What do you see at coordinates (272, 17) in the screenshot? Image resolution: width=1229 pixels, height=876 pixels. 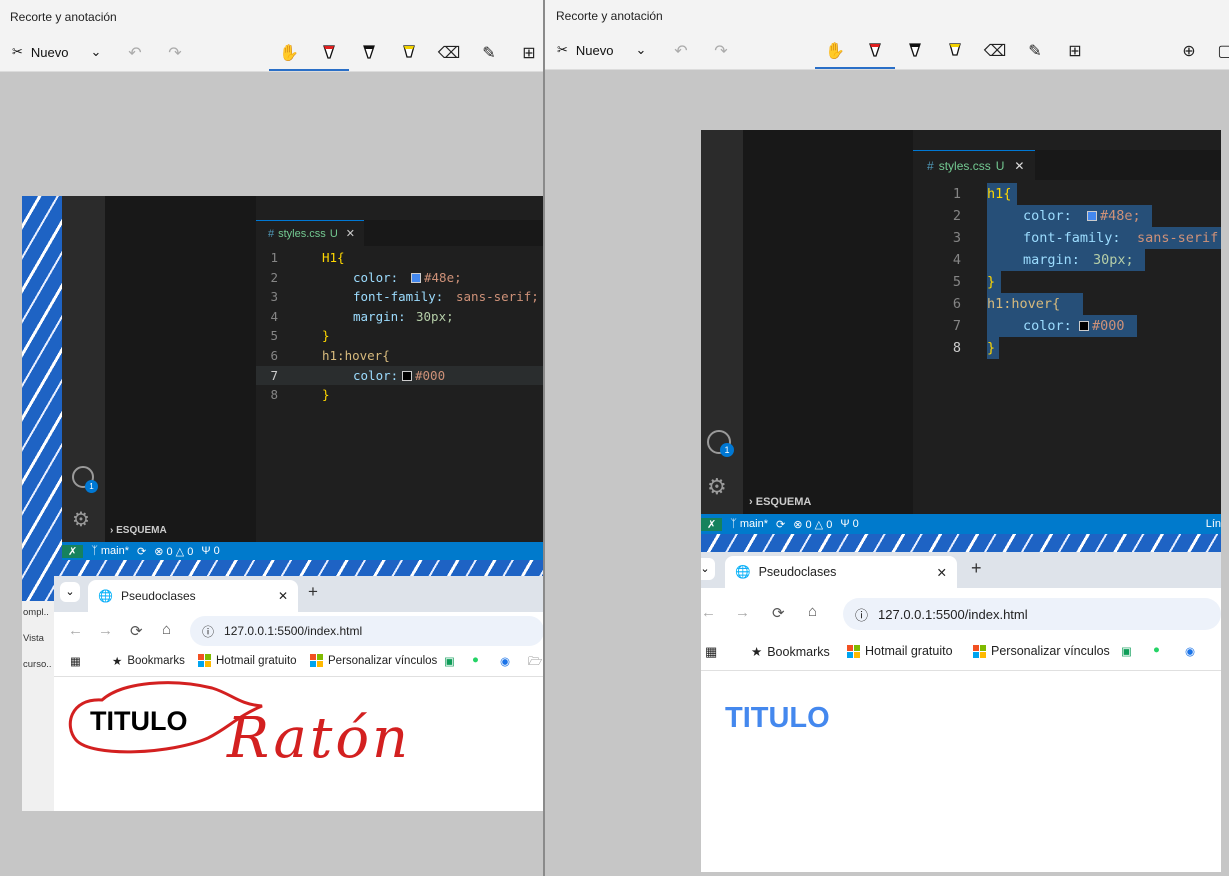 I see `window-title: Recorte y anotación` at bounding box center [272, 17].